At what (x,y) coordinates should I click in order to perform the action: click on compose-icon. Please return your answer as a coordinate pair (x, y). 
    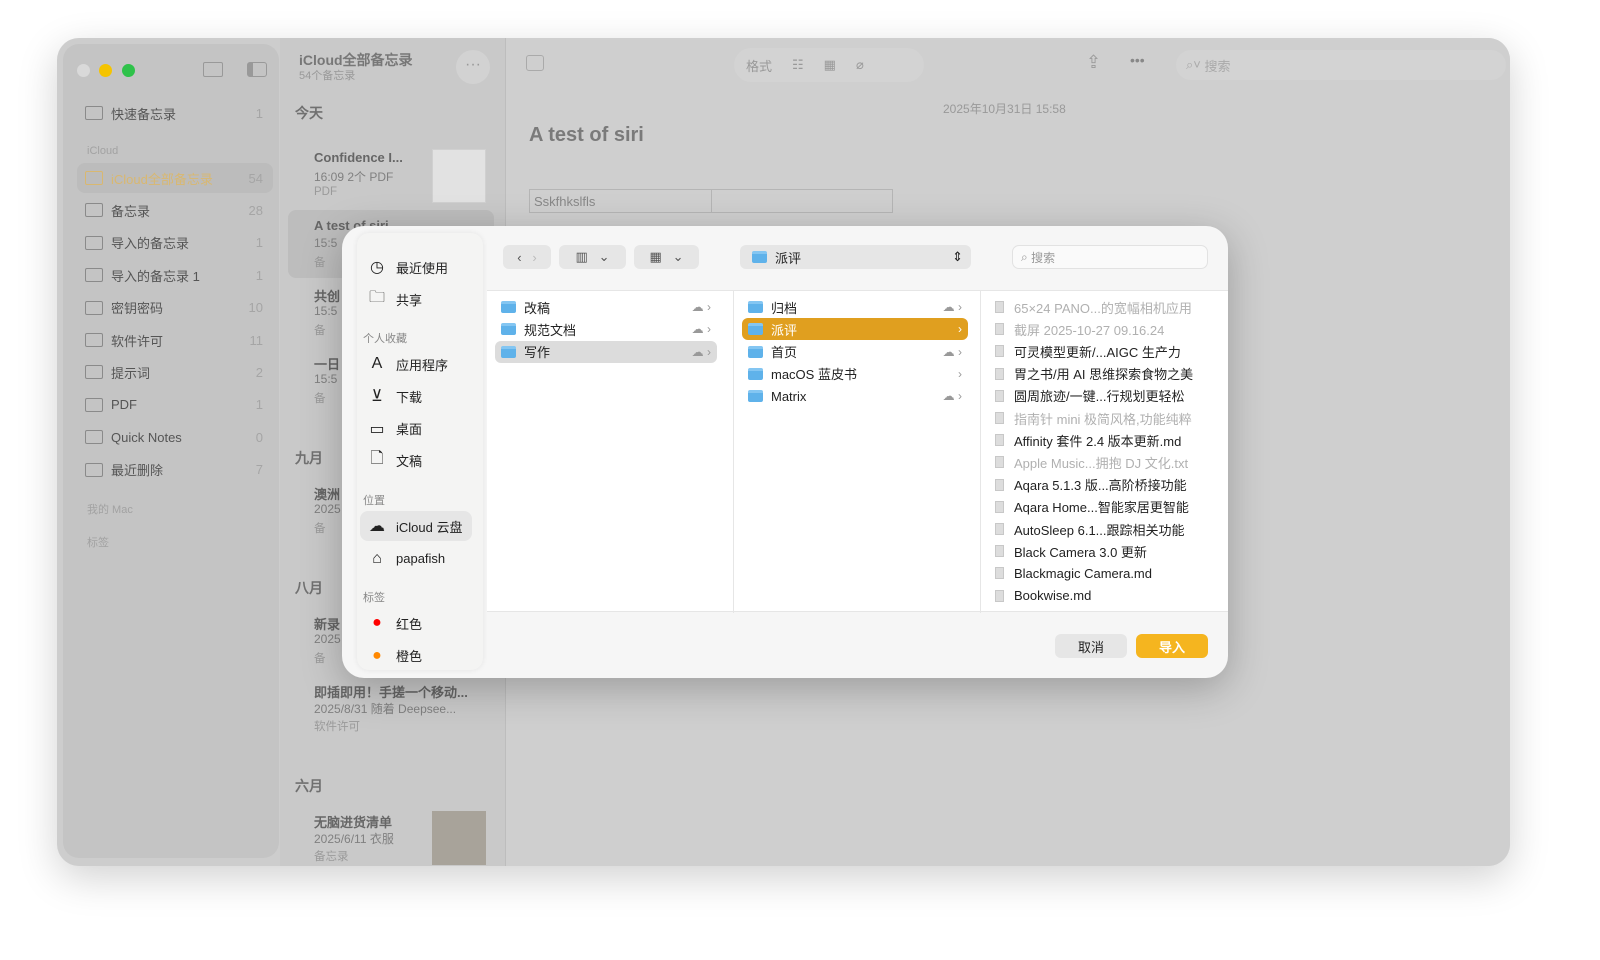
    Looking at the image, I should click on (535, 63).